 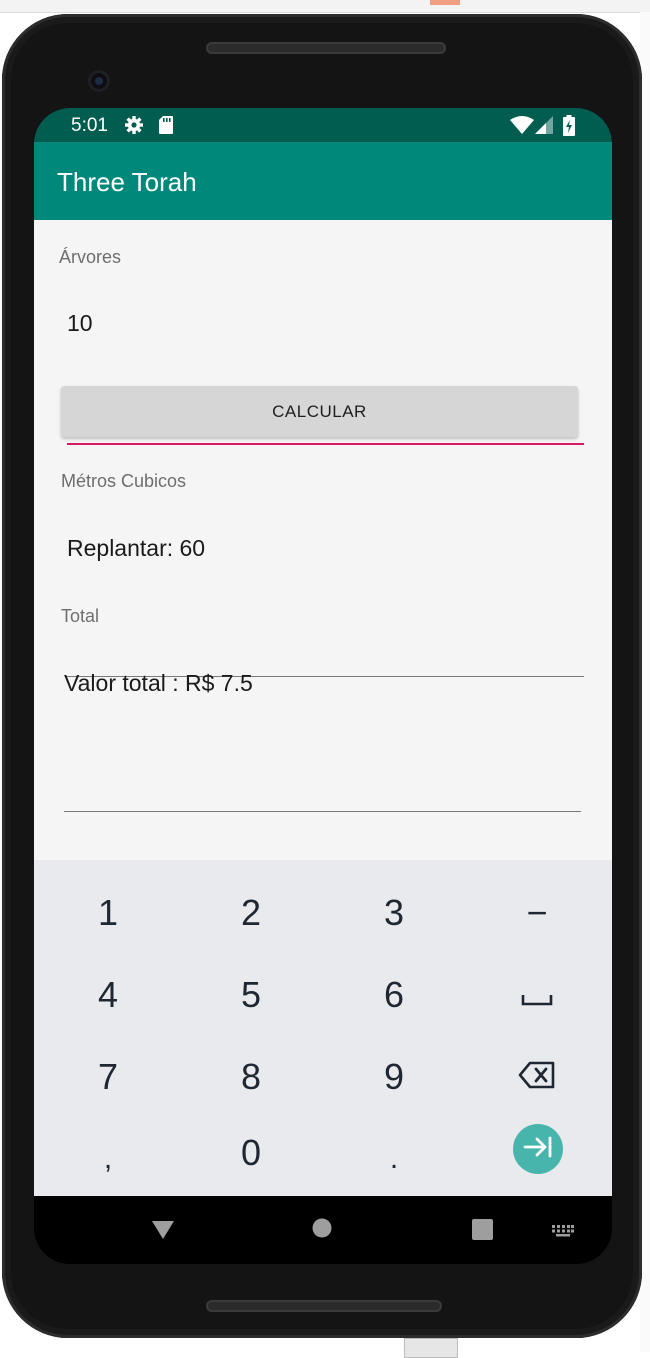 What do you see at coordinates (89, 125) in the screenshot?
I see `status-time: 5:01` at bounding box center [89, 125].